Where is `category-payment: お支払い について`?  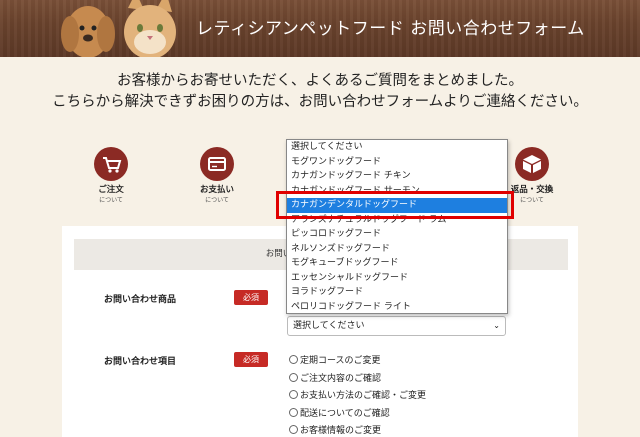 category-payment: お支払い について is located at coordinates (217, 175).